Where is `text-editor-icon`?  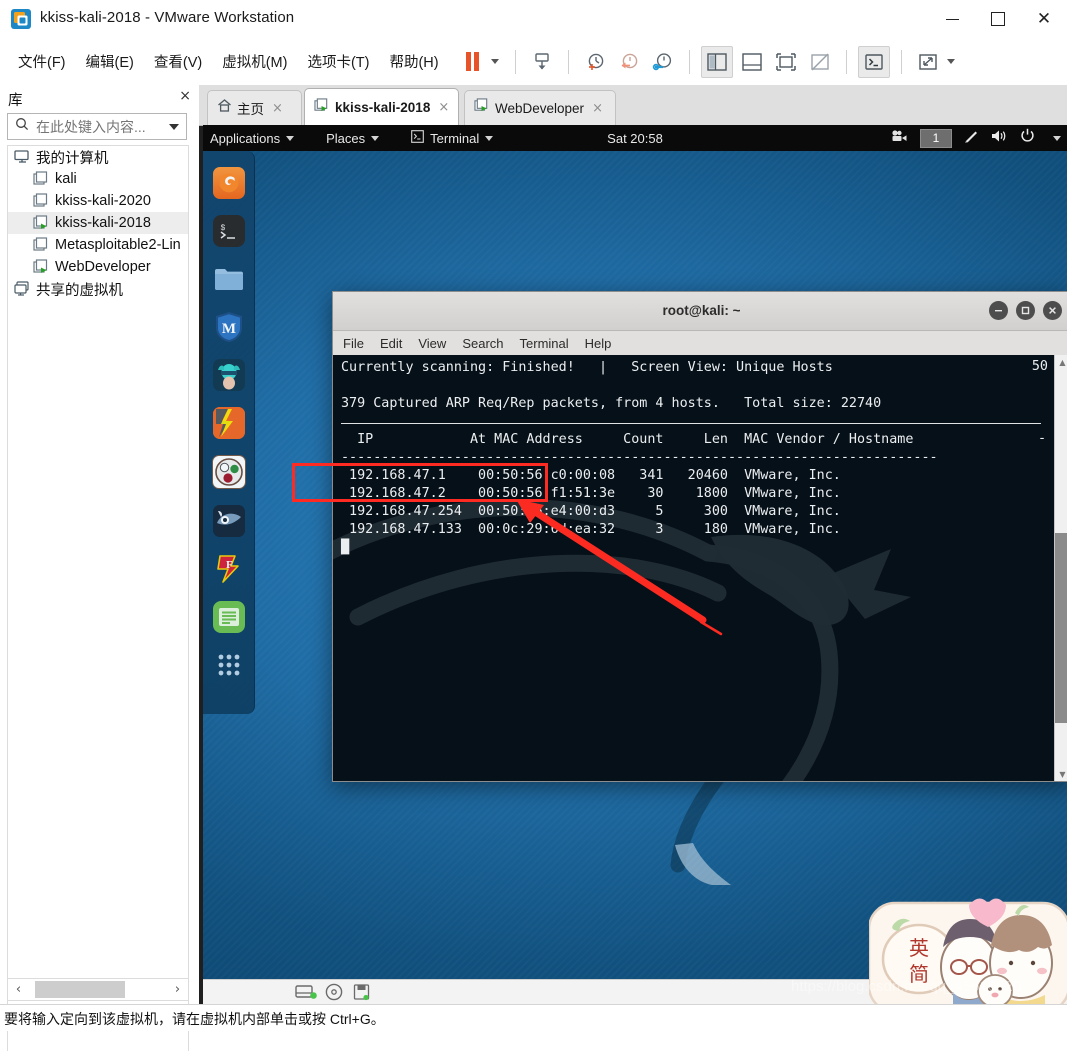 text-editor-icon is located at coordinates (228, 617).